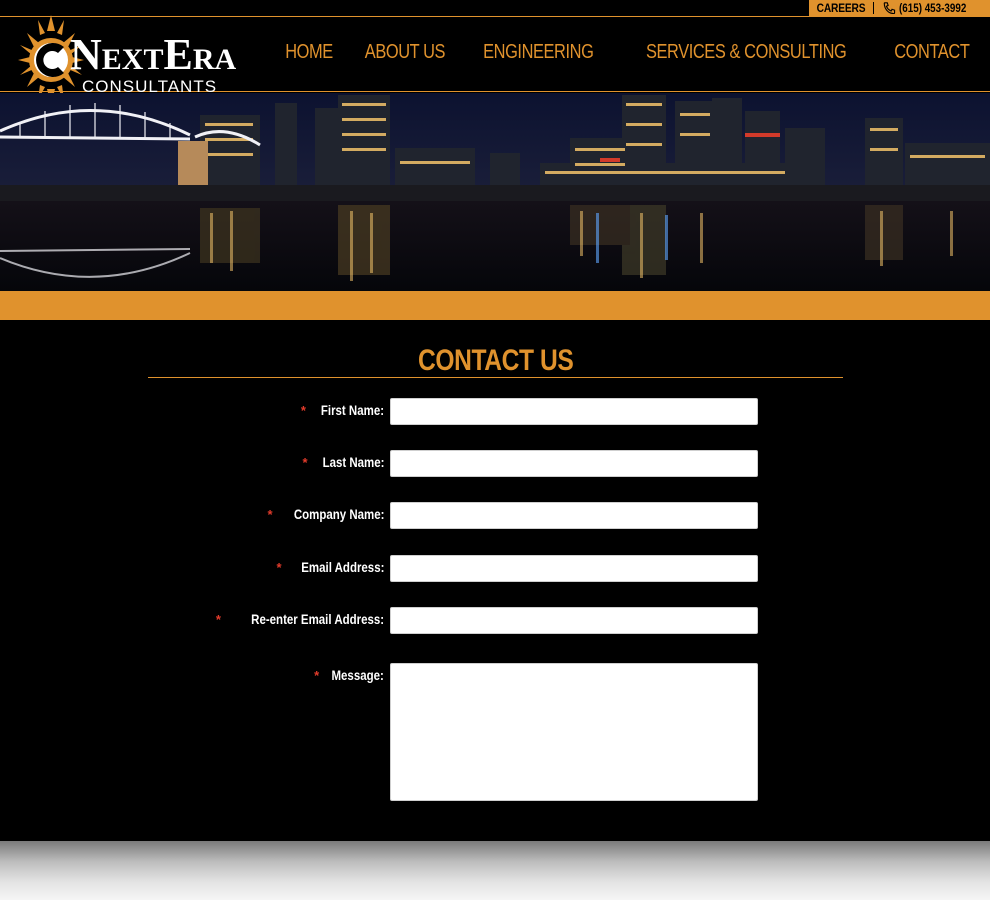 This screenshot has height=900, width=990. What do you see at coordinates (574, 411) in the screenshot?
I see `first-name-field` at bounding box center [574, 411].